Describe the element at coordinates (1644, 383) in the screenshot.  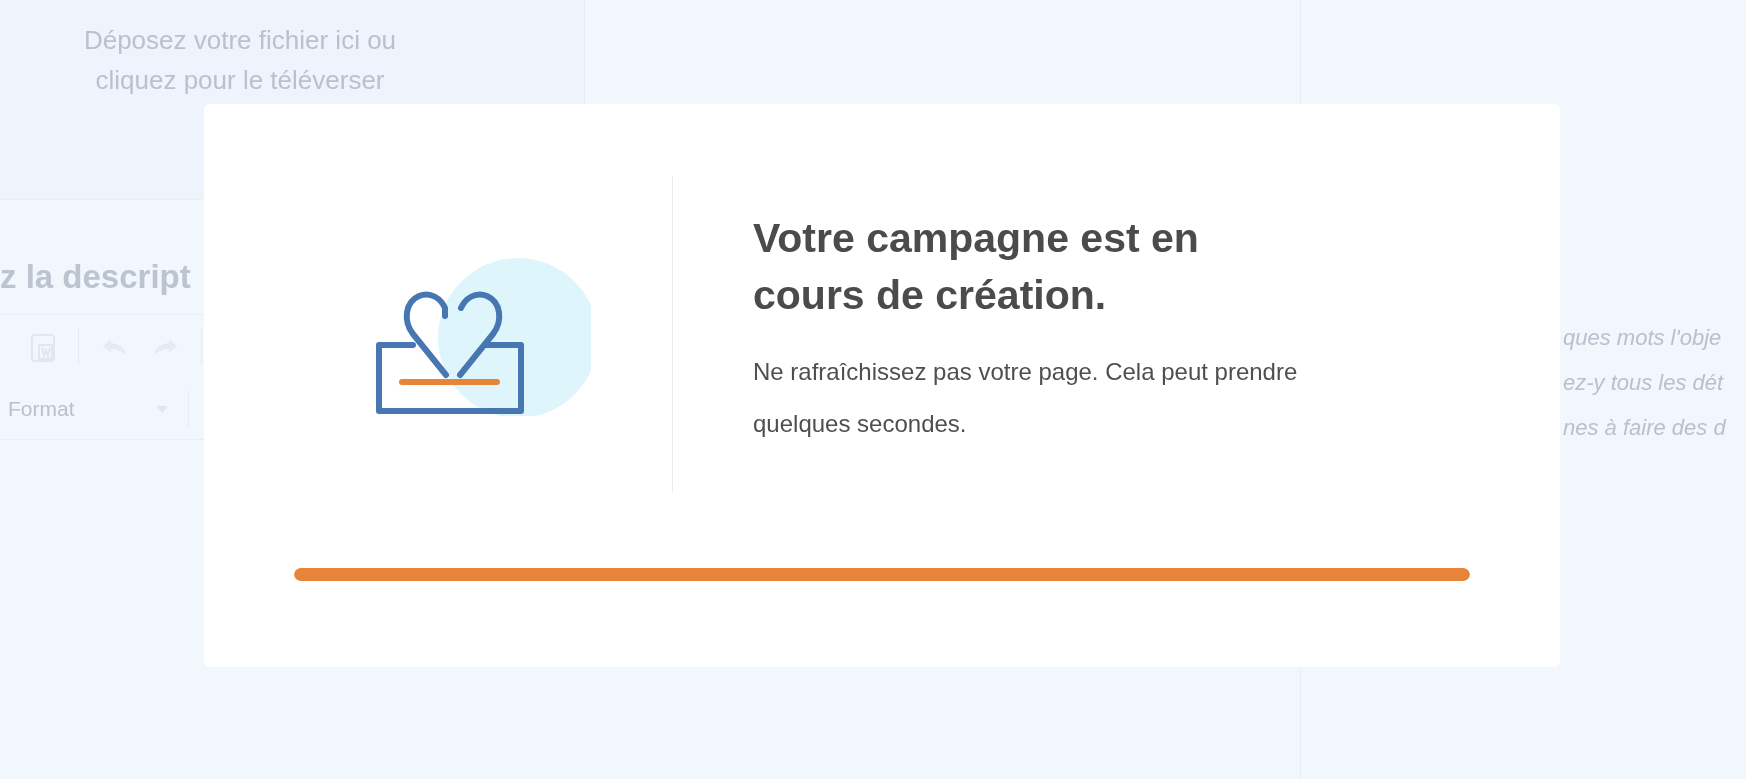
I see `hint-line: ez-y tous les dét` at that location.